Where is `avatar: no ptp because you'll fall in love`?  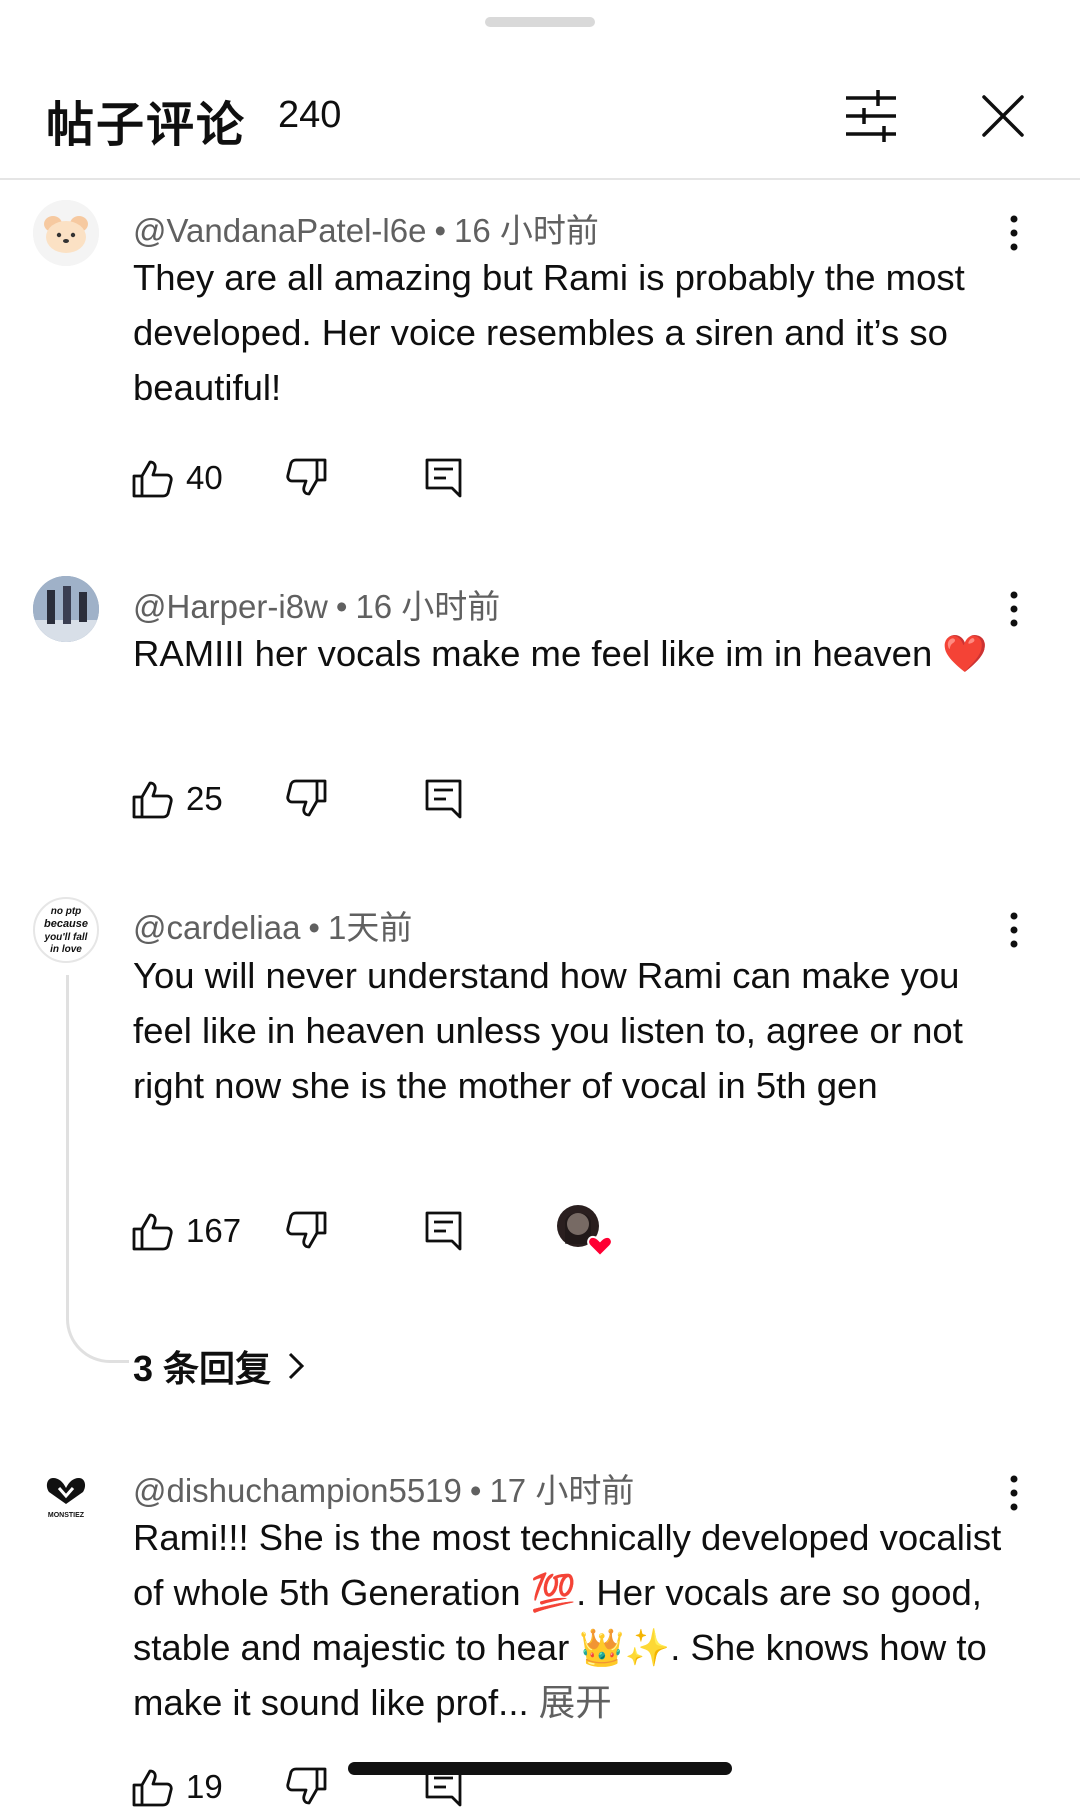
avatar: no ptp because you'll fall in love is located at coordinates (66, 930).